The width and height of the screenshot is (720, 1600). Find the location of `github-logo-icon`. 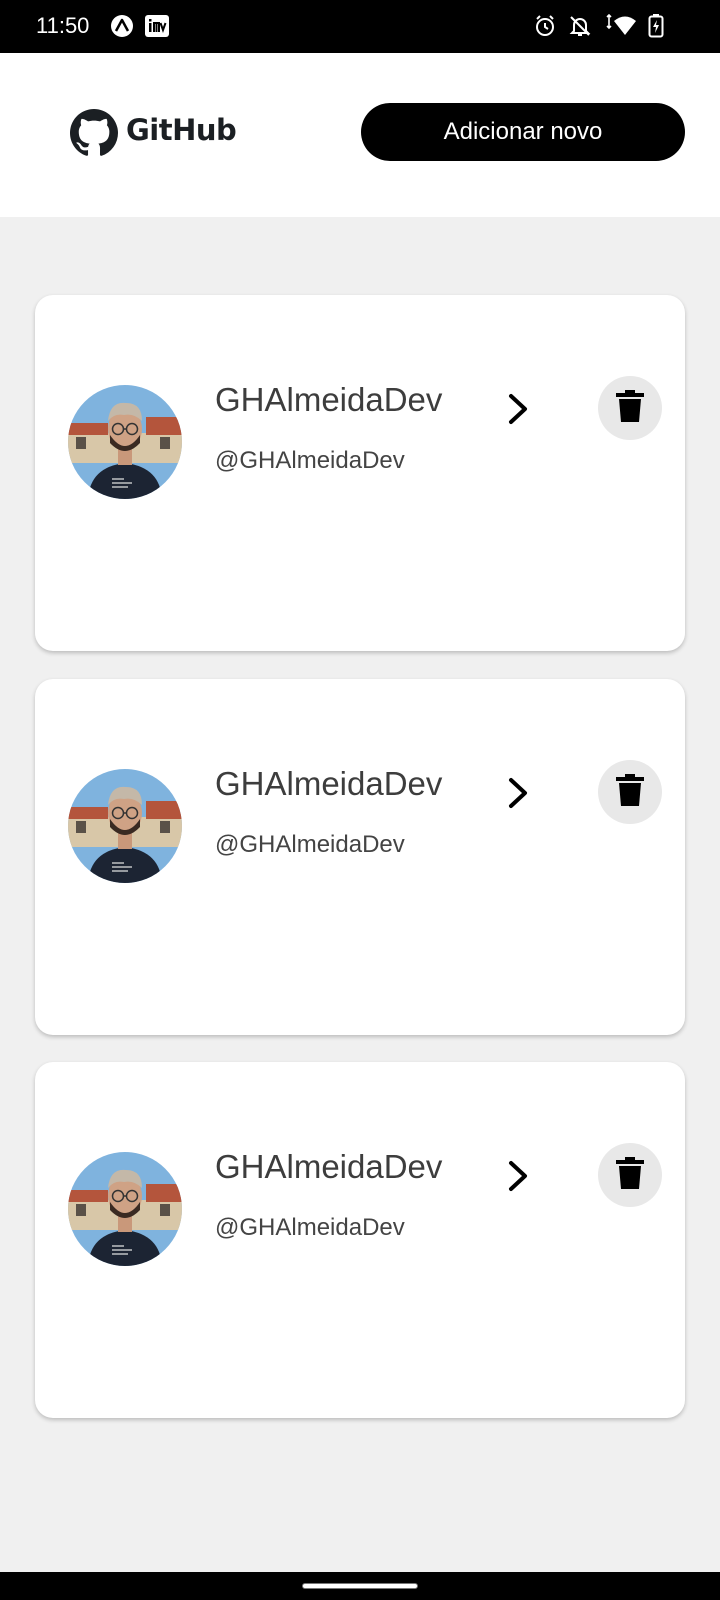

github-logo-icon is located at coordinates (94, 133).